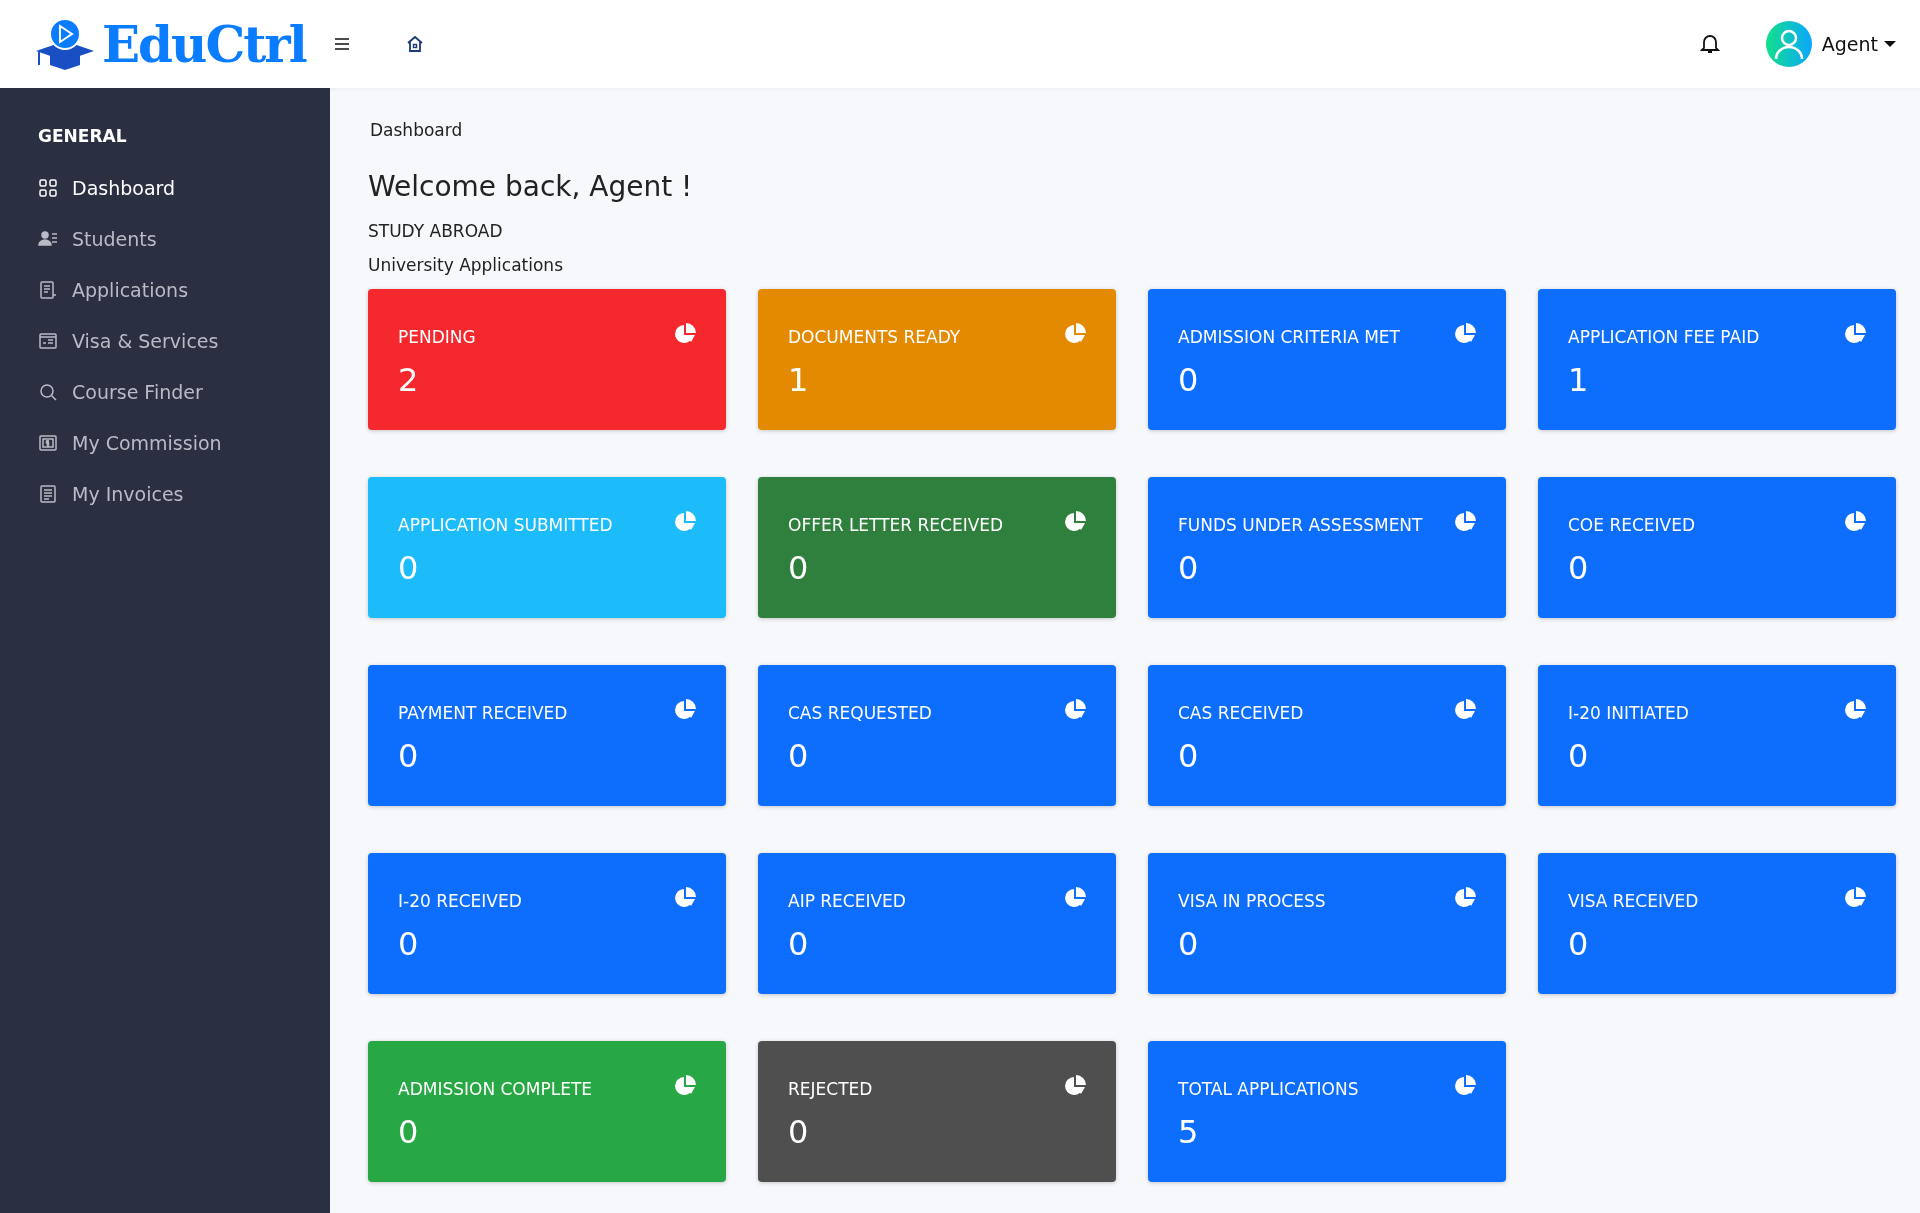 Image resolution: width=1920 pixels, height=1213 pixels. Describe the element at coordinates (1268, 1088) in the screenshot. I see `card-title: TOTAL APPLICATIONS` at that location.